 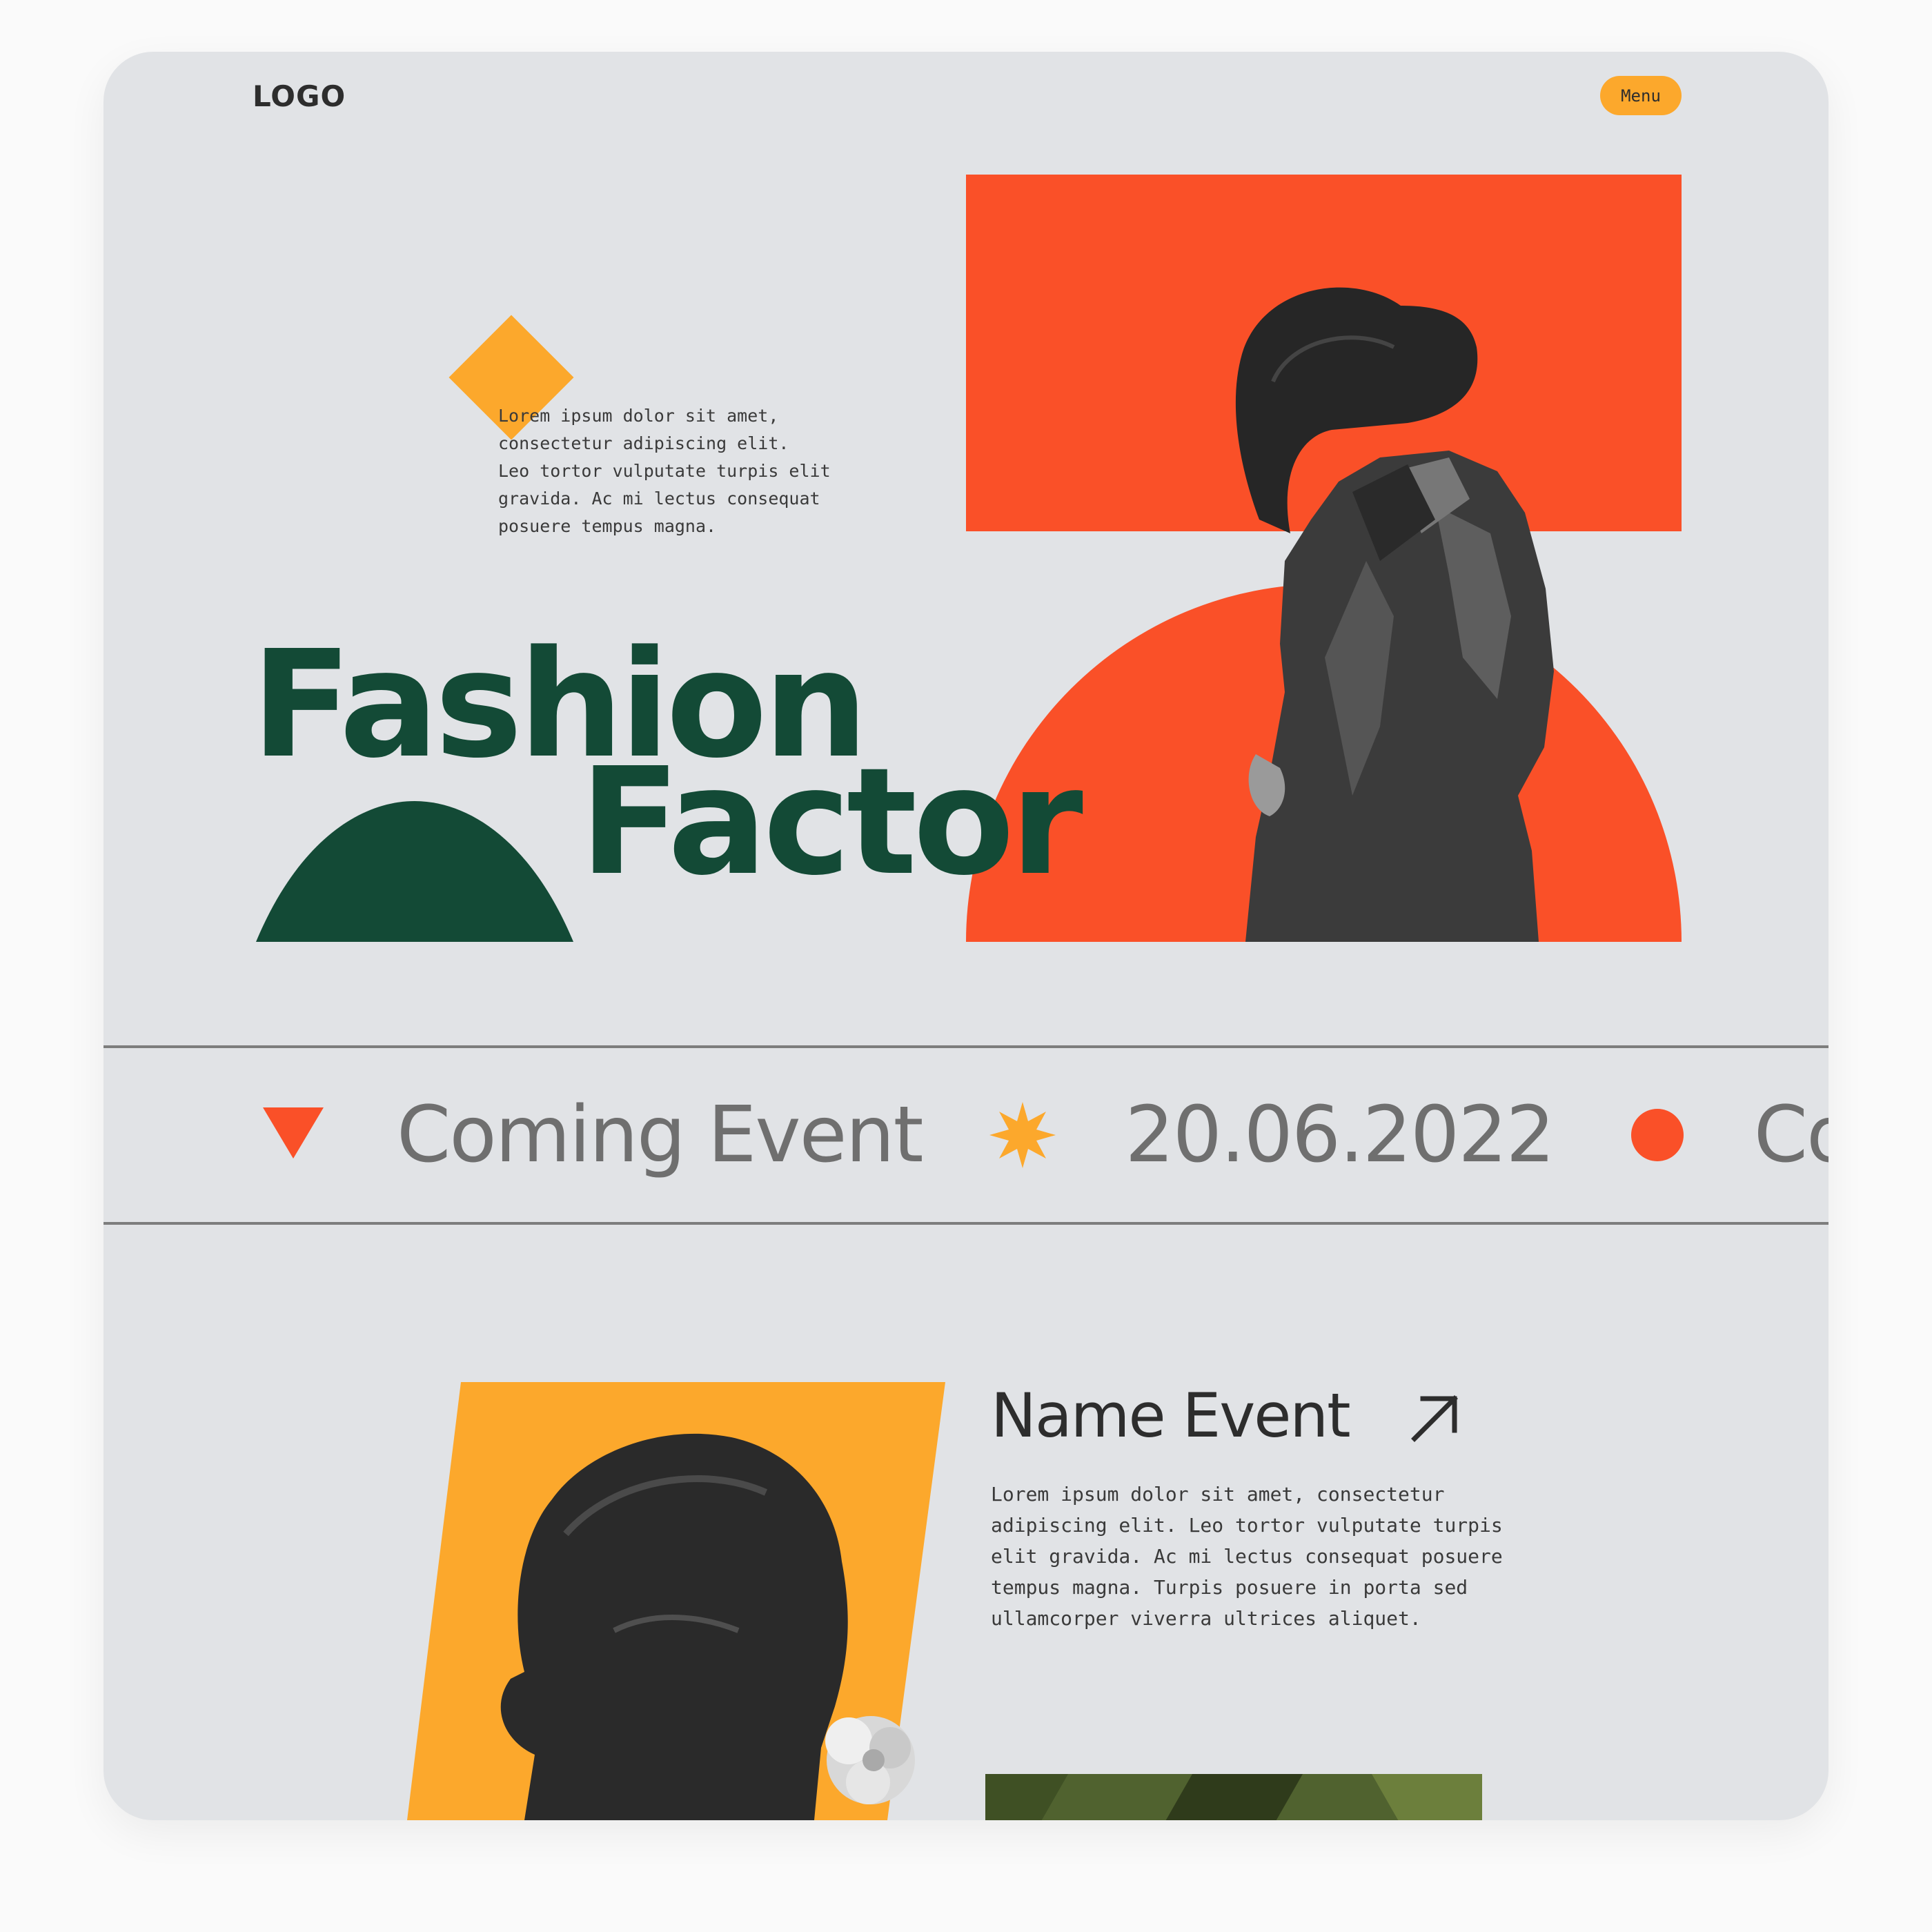 What do you see at coordinates (414, 871) in the screenshot?
I see `green-dome-shape` at bounding box center [414, 871].